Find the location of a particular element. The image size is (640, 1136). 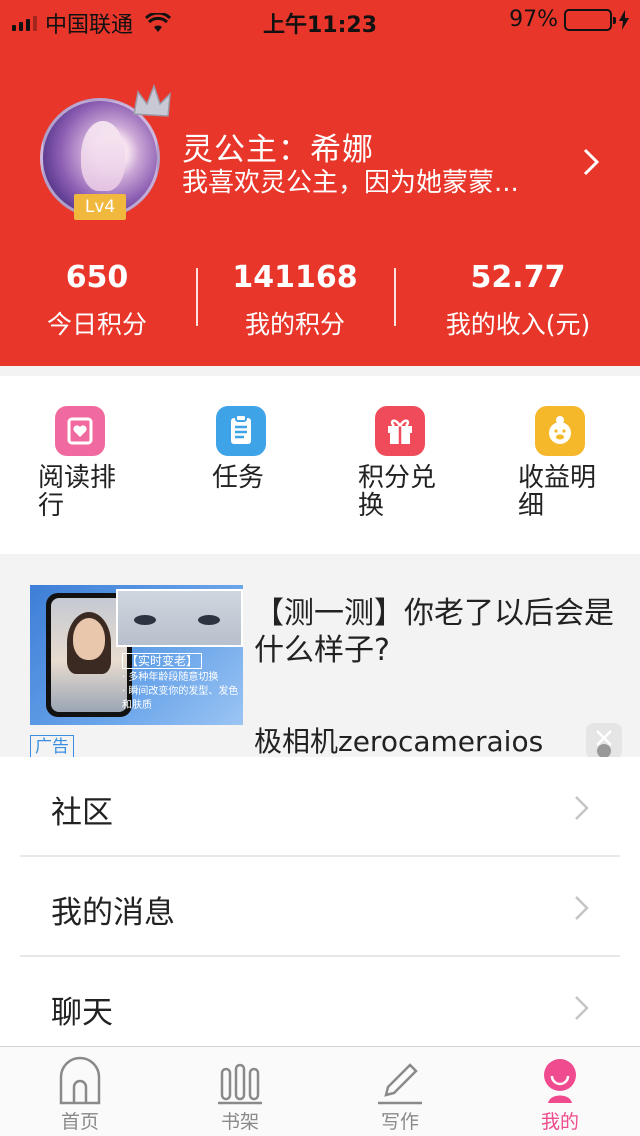

shortcut-tasks: 任务 is located at coordinates (267, 449).